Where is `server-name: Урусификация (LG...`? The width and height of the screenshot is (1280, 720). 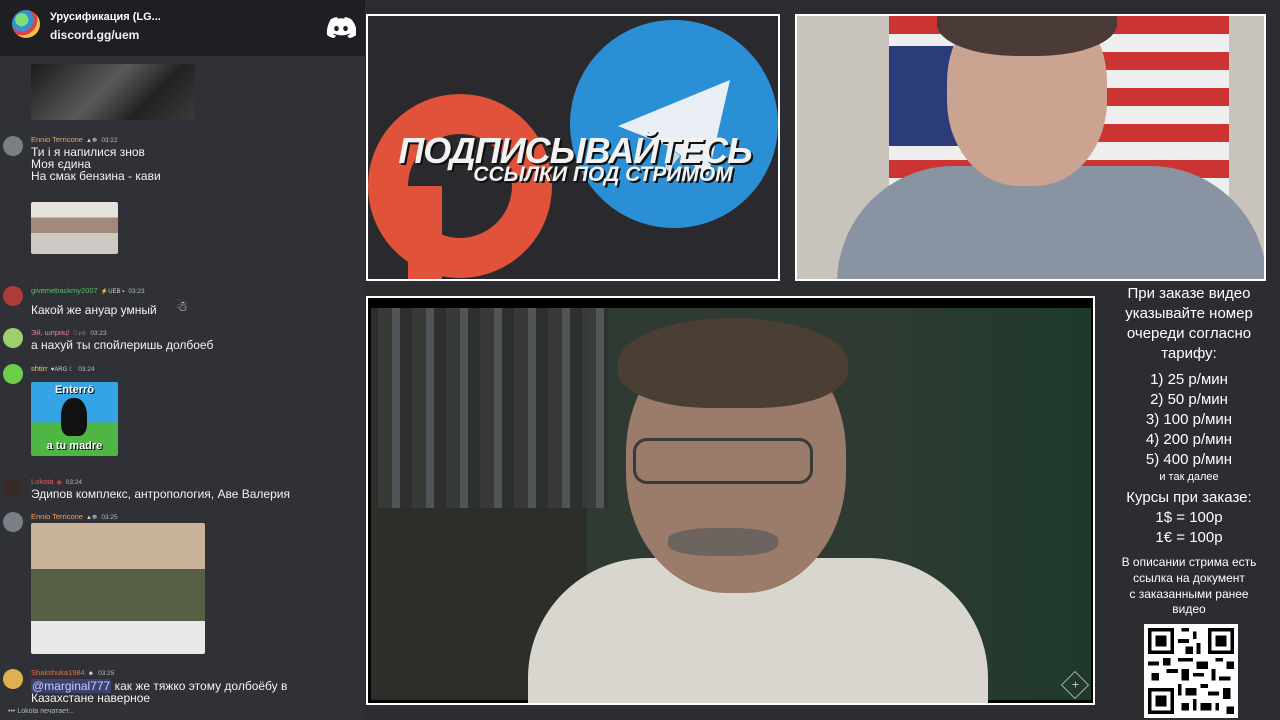
server-name: Урусификация (LG... is located at coordinates (110, 17).